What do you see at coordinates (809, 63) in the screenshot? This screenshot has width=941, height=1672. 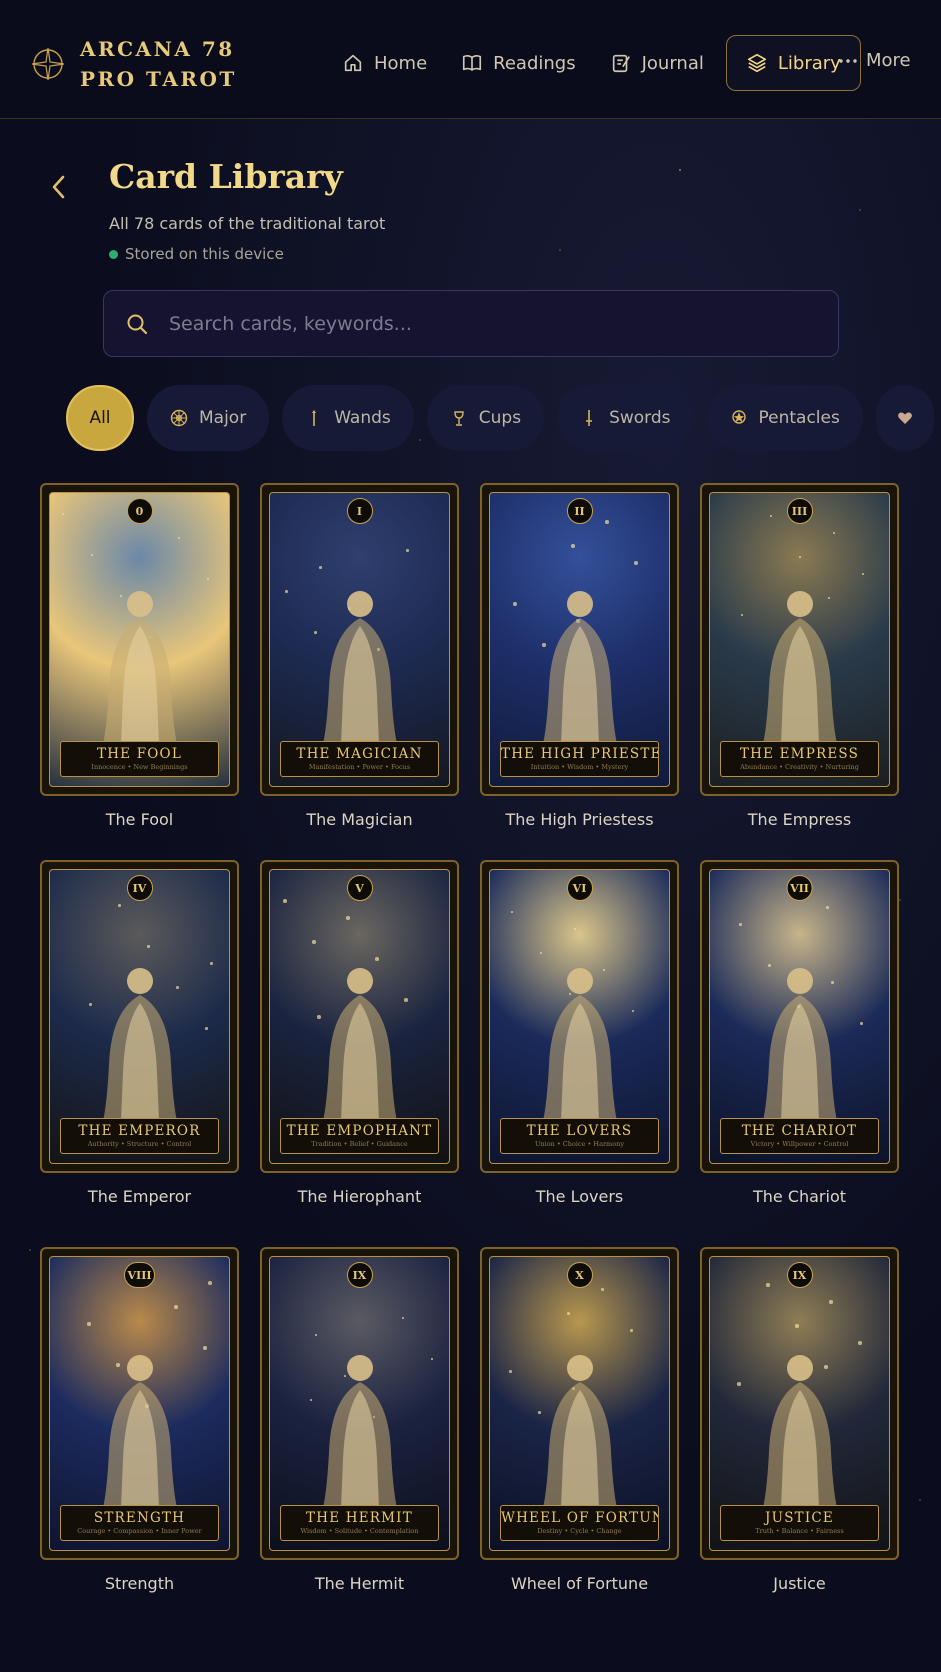 I see `nav-library-label: Library` at bounding box center [809, 63].